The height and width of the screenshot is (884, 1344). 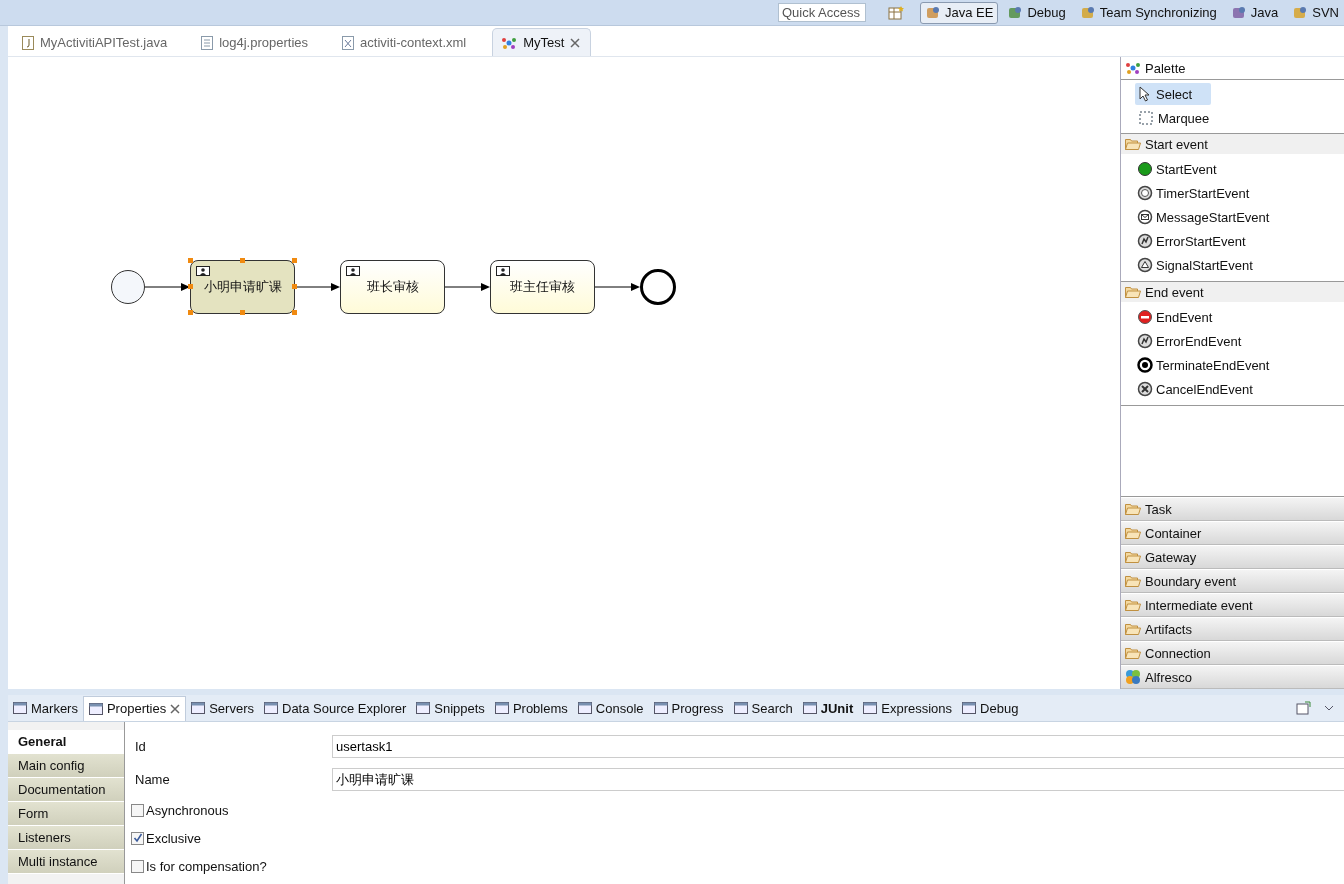 What do you see at coordinates (1232, 605) in the screenshot?
I see `palette-drawer: Intermediate event` at bounding box center [1232, 605].